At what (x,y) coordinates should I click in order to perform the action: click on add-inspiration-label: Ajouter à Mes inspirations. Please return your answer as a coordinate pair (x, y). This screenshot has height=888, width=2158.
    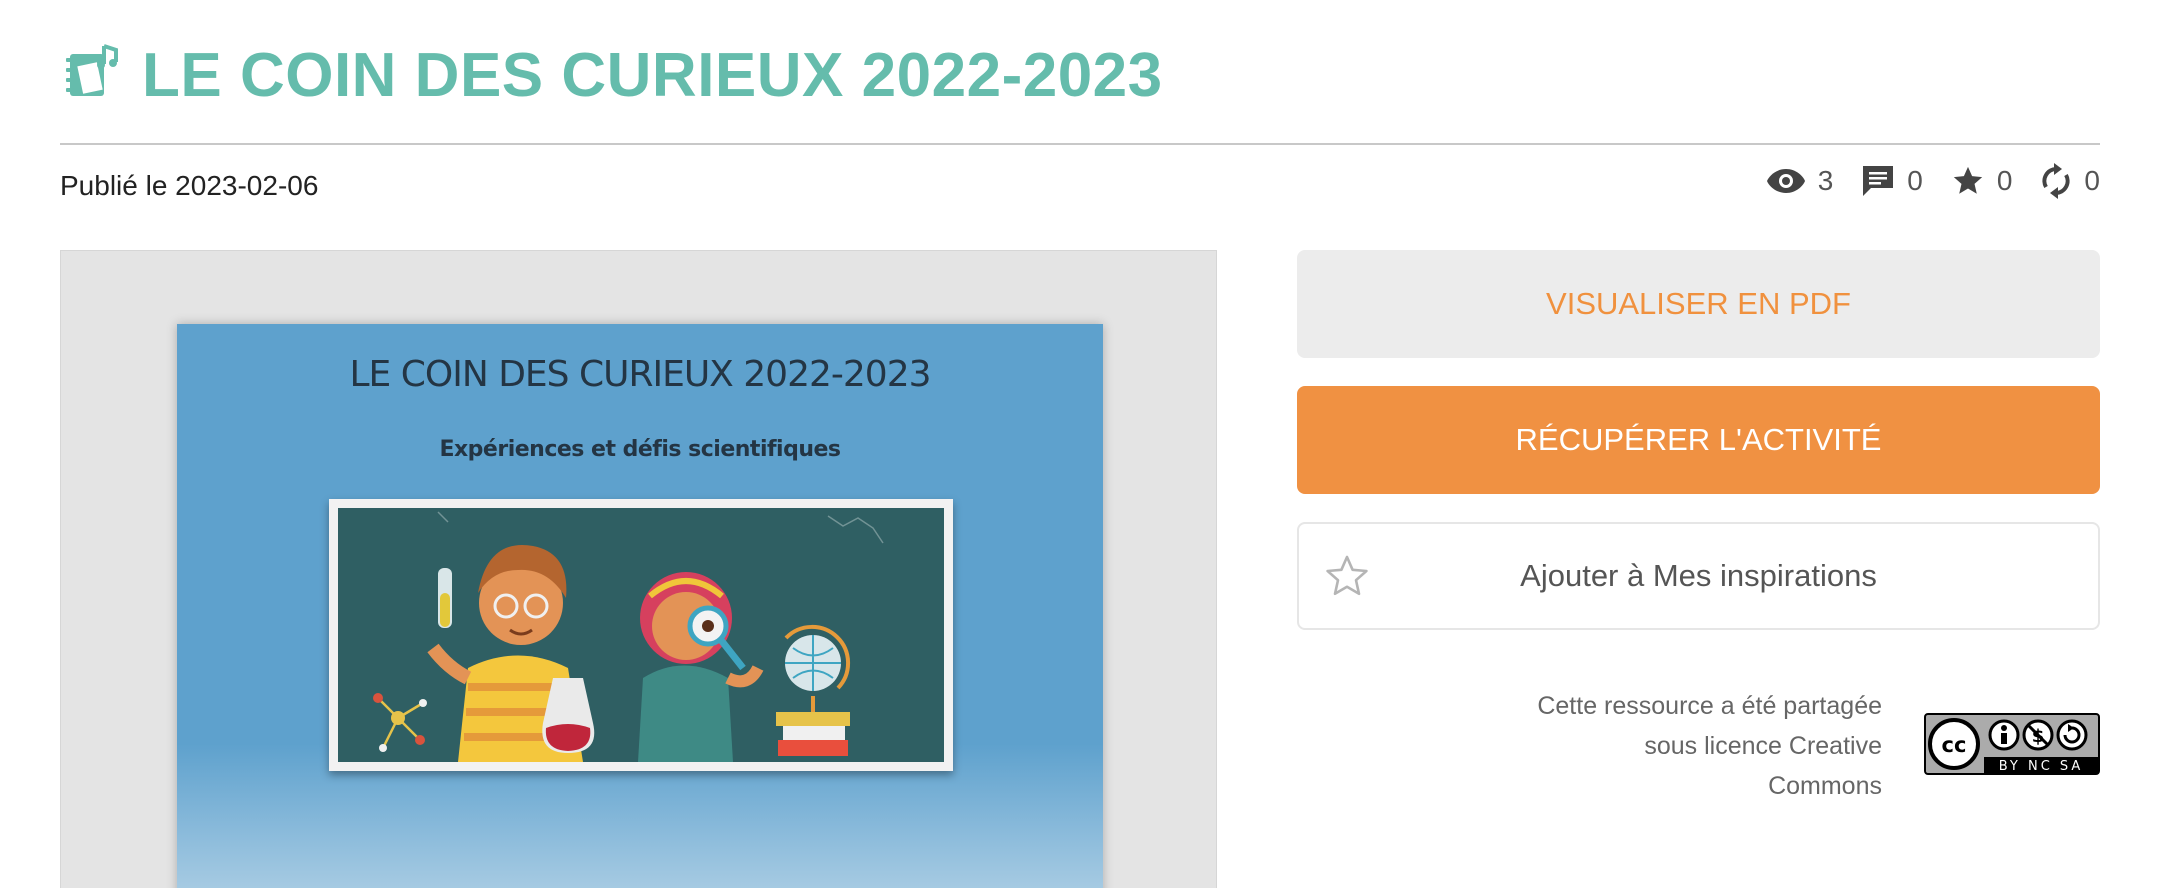
    Looking at the image, I should click on (1698, 575).